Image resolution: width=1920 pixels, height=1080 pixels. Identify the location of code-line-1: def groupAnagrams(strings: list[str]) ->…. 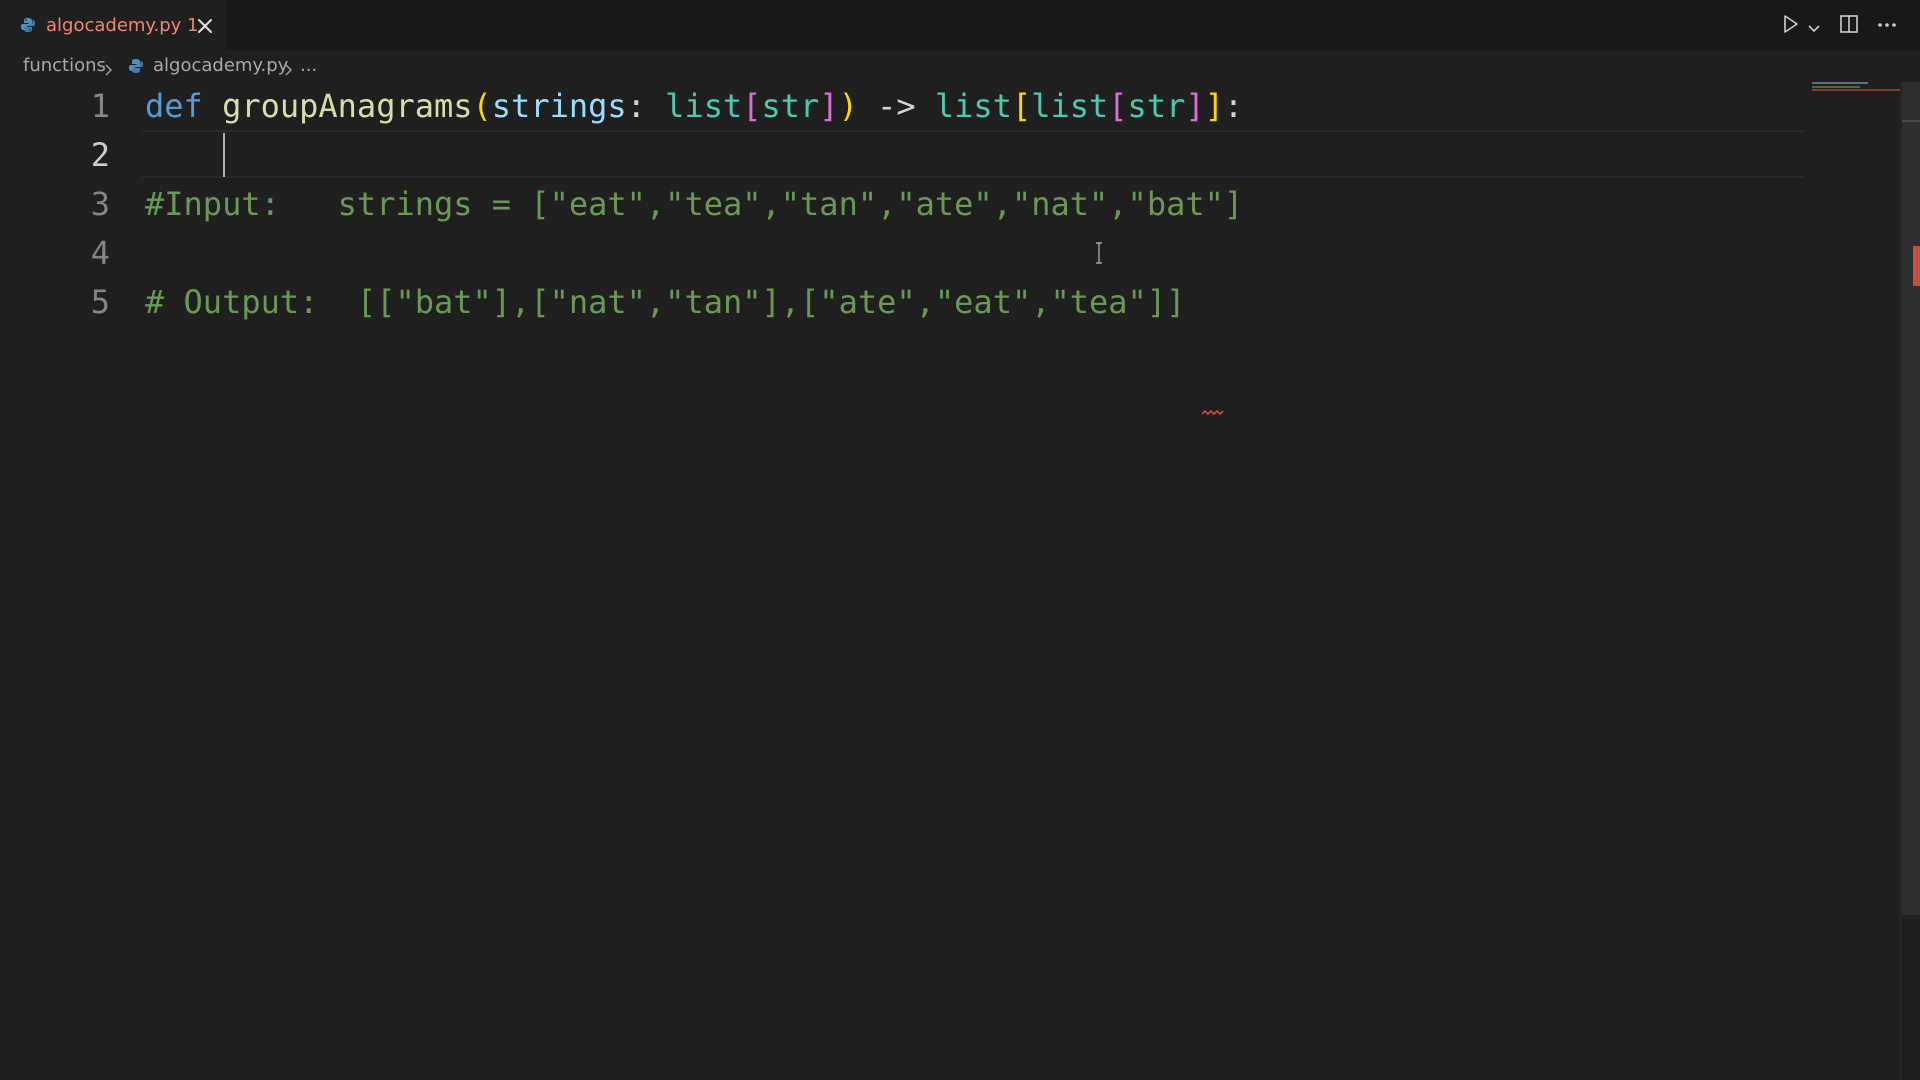
(694, 106).